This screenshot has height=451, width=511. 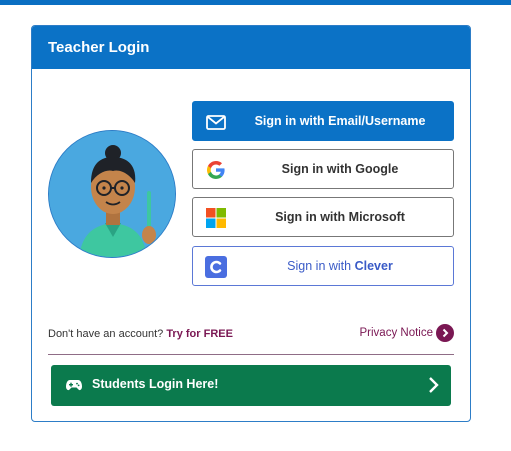 What do you see at coordinates (251, 47) in the screenshot?
I see `card-title: Teacher Login` at bounding box center [251, 47].